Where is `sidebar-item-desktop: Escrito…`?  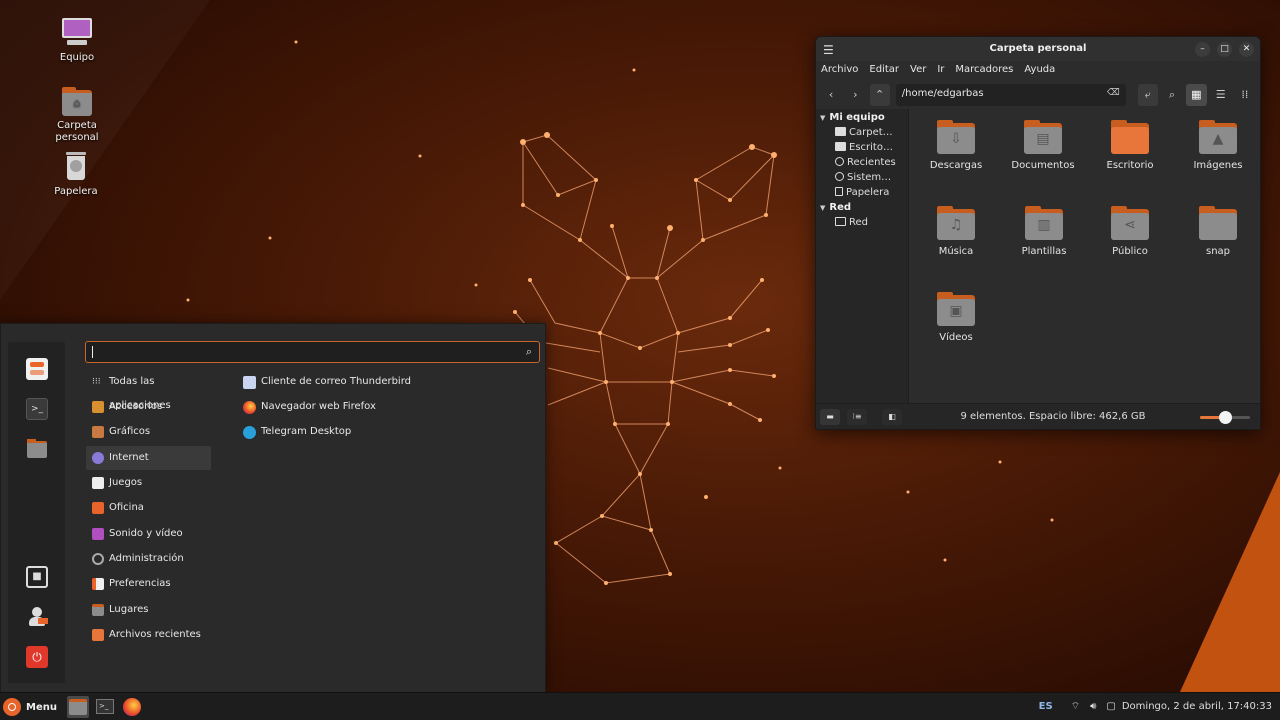 sidebar-item-desktop: Escrito… is located at coordinates (862, 147).